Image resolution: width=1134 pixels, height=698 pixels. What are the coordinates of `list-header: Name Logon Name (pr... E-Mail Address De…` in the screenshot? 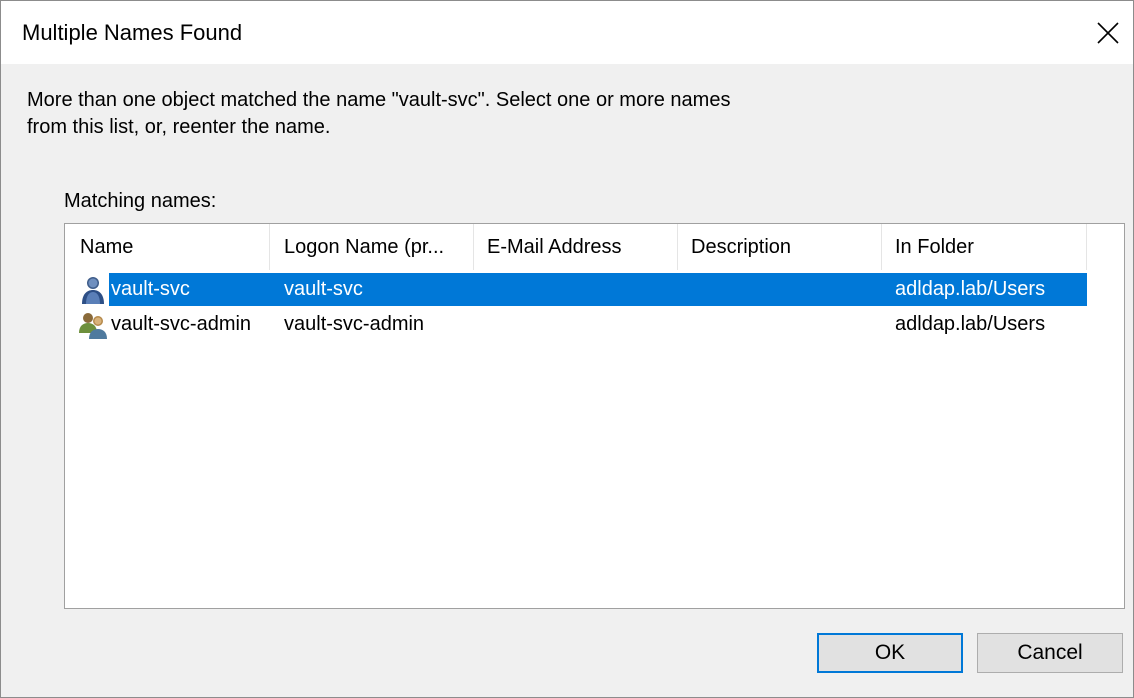 It's located at (576, 247).